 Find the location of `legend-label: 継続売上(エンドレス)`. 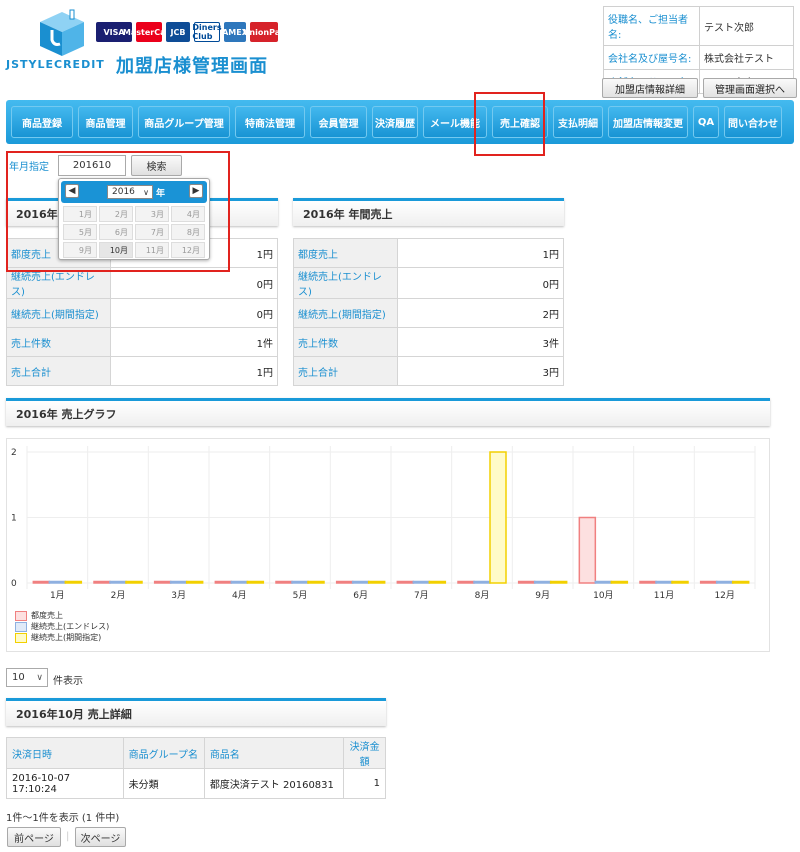

legend-label: 継続売上(エンドレス) is located at coordinates (70, 626).